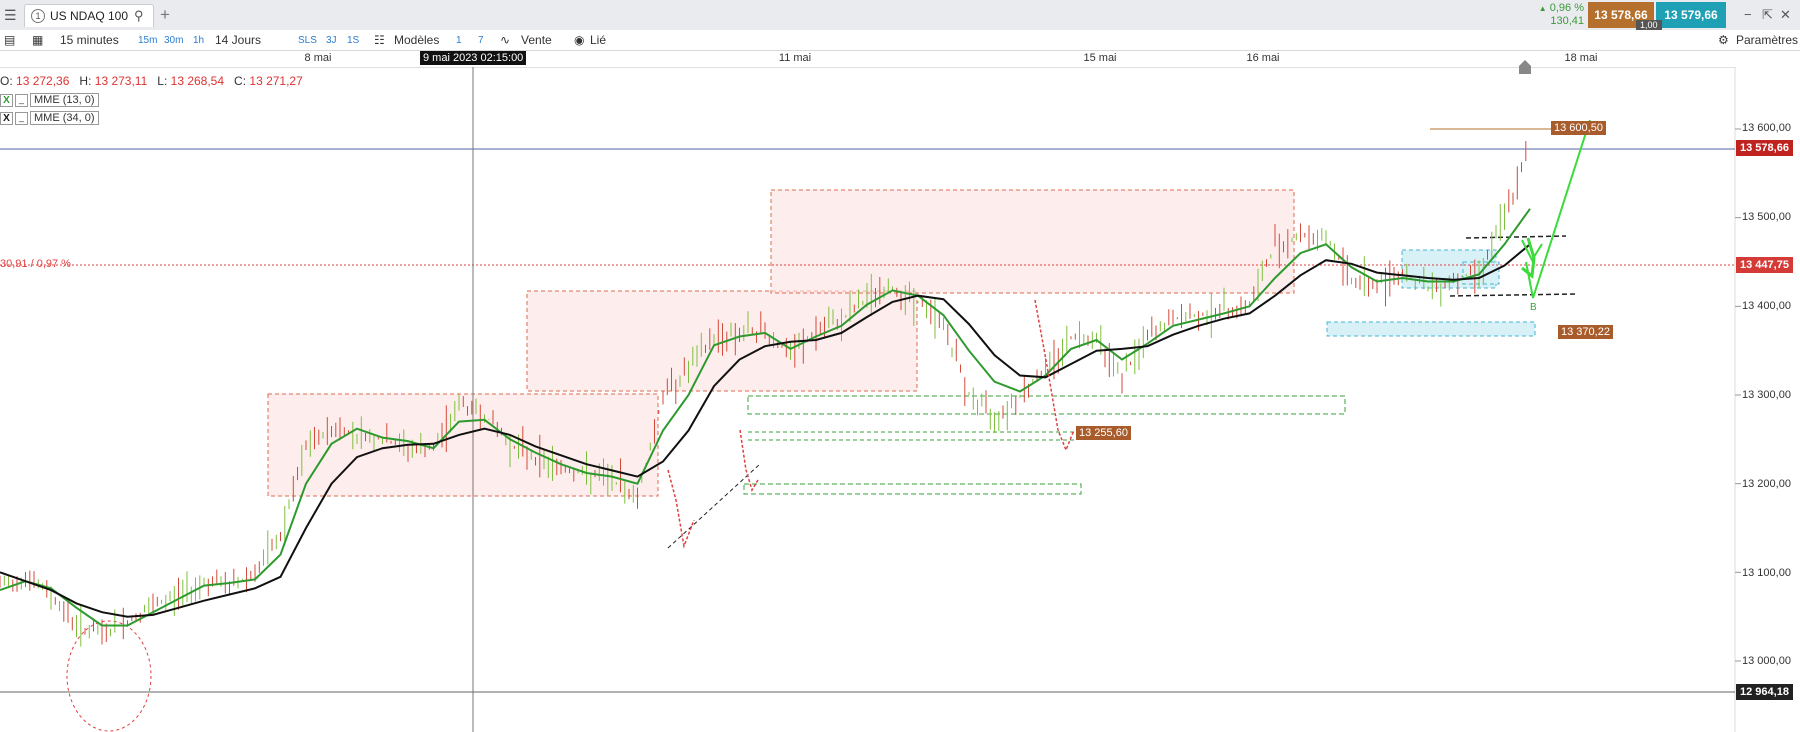 The width and height of the screenshot is (1800, 732). What do you see at coordinates (109, 676) in the screenshot?
I see `low-circle` at bounding box center [109, 676].